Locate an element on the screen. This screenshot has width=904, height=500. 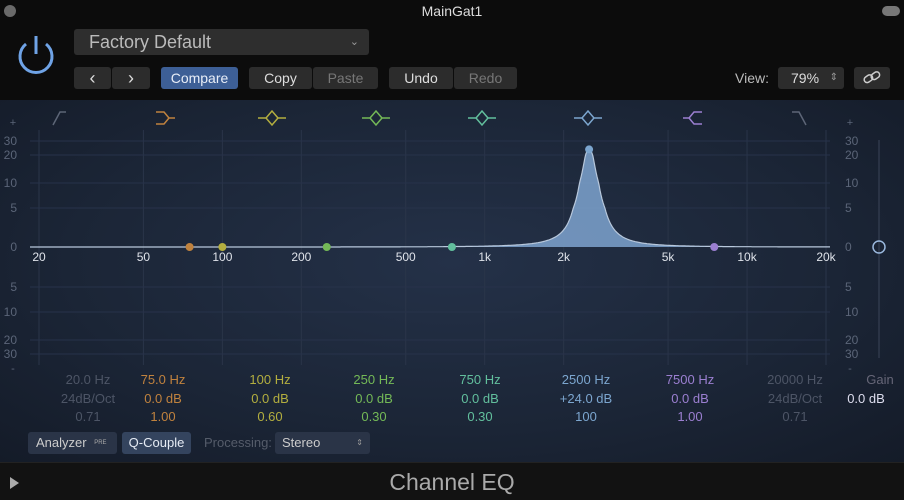
band-7-high-shelf-icon is located at coordinates (692, 118).